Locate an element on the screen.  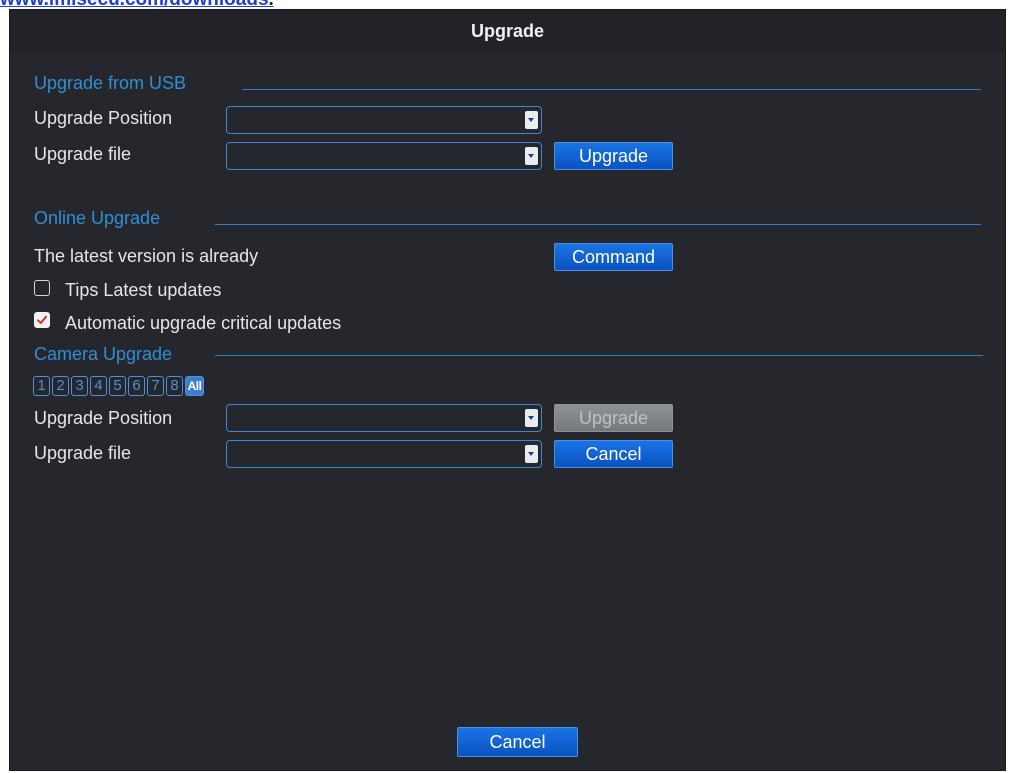
camera-upgrade-button: Upgrade is located at coordinates (613, 418).